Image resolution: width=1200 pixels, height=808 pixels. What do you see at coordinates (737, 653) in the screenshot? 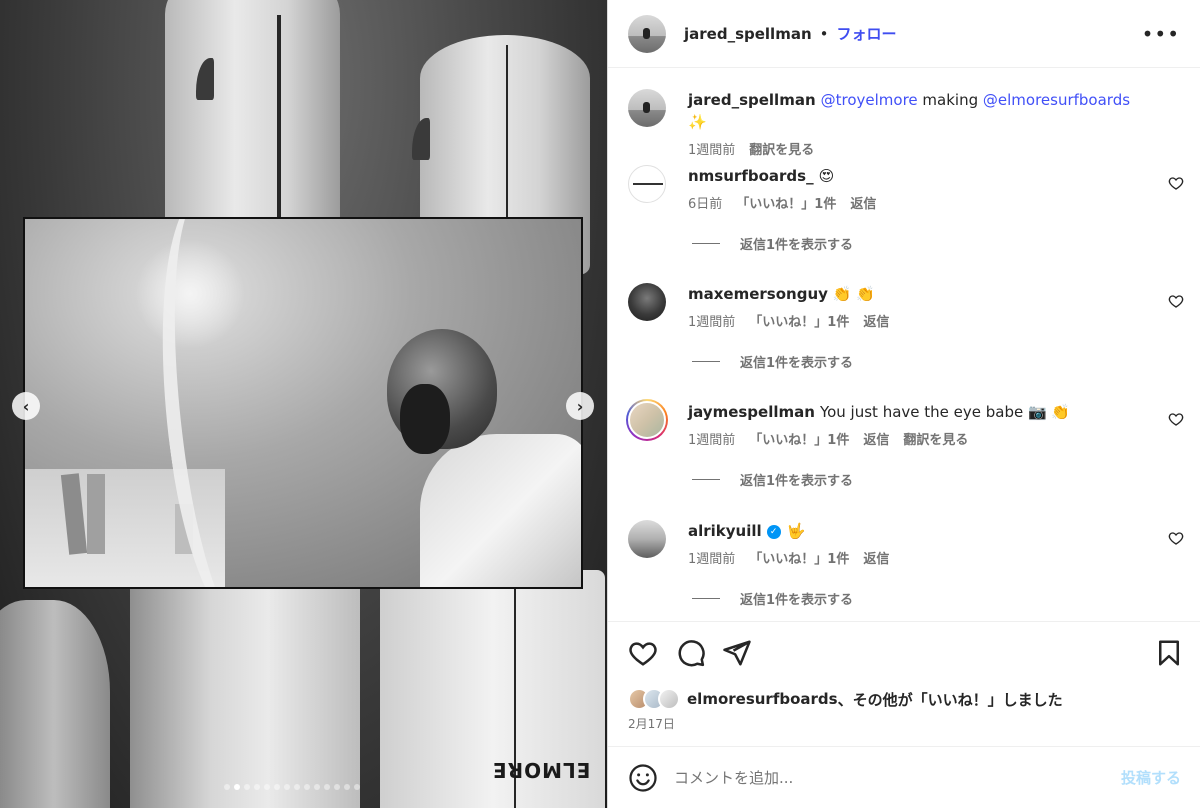
I see `share-icon` at bounding box center [737, 653].